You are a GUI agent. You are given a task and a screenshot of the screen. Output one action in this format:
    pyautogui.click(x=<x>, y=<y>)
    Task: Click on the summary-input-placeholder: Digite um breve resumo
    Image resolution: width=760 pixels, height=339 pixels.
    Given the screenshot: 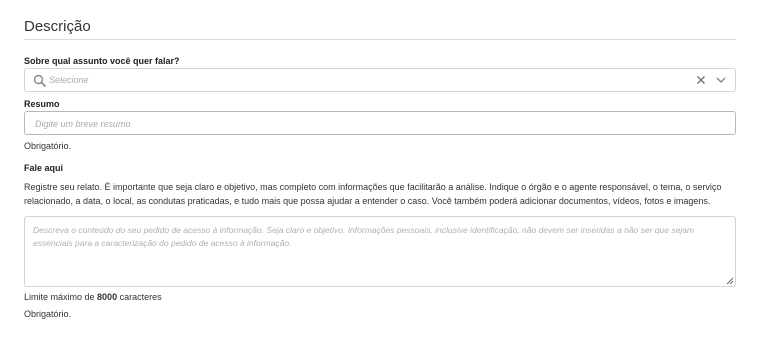 What is the action you would take?
    pyautogui.click(x=83, y=124)
    